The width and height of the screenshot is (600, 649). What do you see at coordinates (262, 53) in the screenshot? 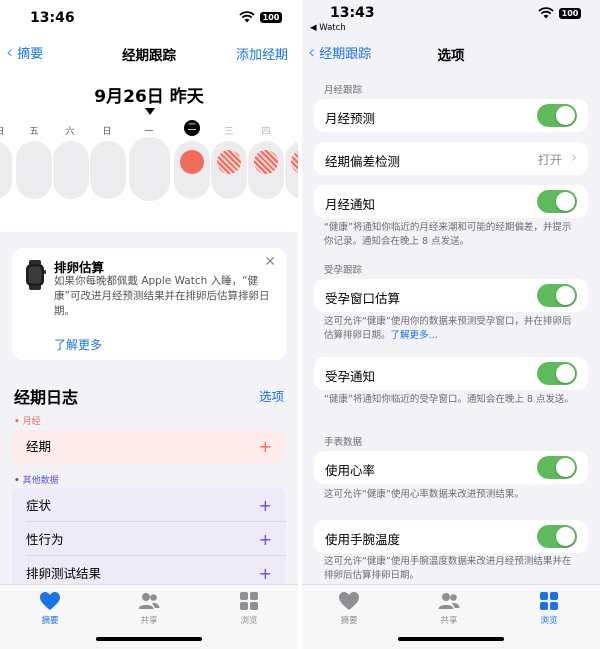
I see `add-period-button: 添加经期` at bounding box center [262, 53].